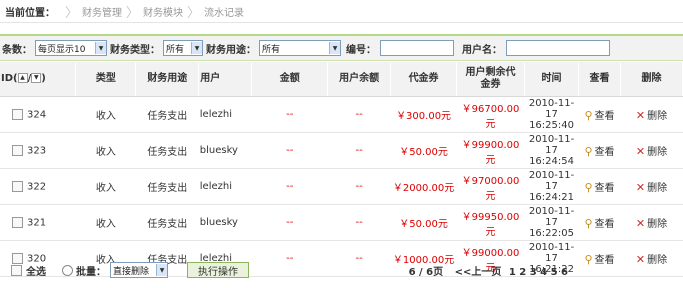 The height and width of the screenshot is (288, 683). Describe the element at coordinates (478, 272) in the screenshot. I see `prev-page-link: <<上一页` at that location.